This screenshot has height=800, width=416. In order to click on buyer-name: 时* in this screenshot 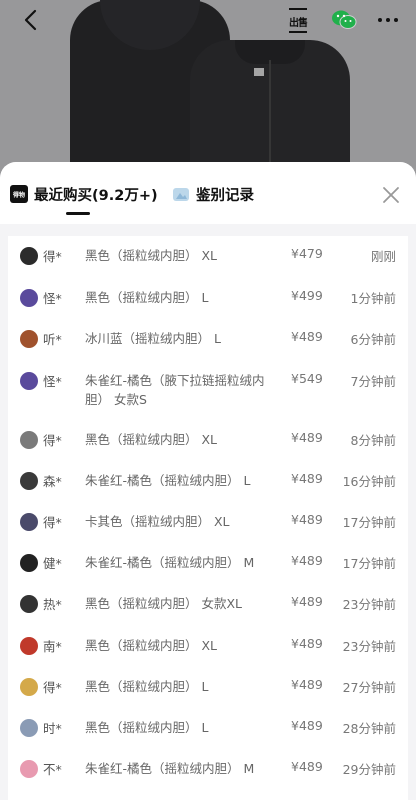, I will do `click(52, 728)`.